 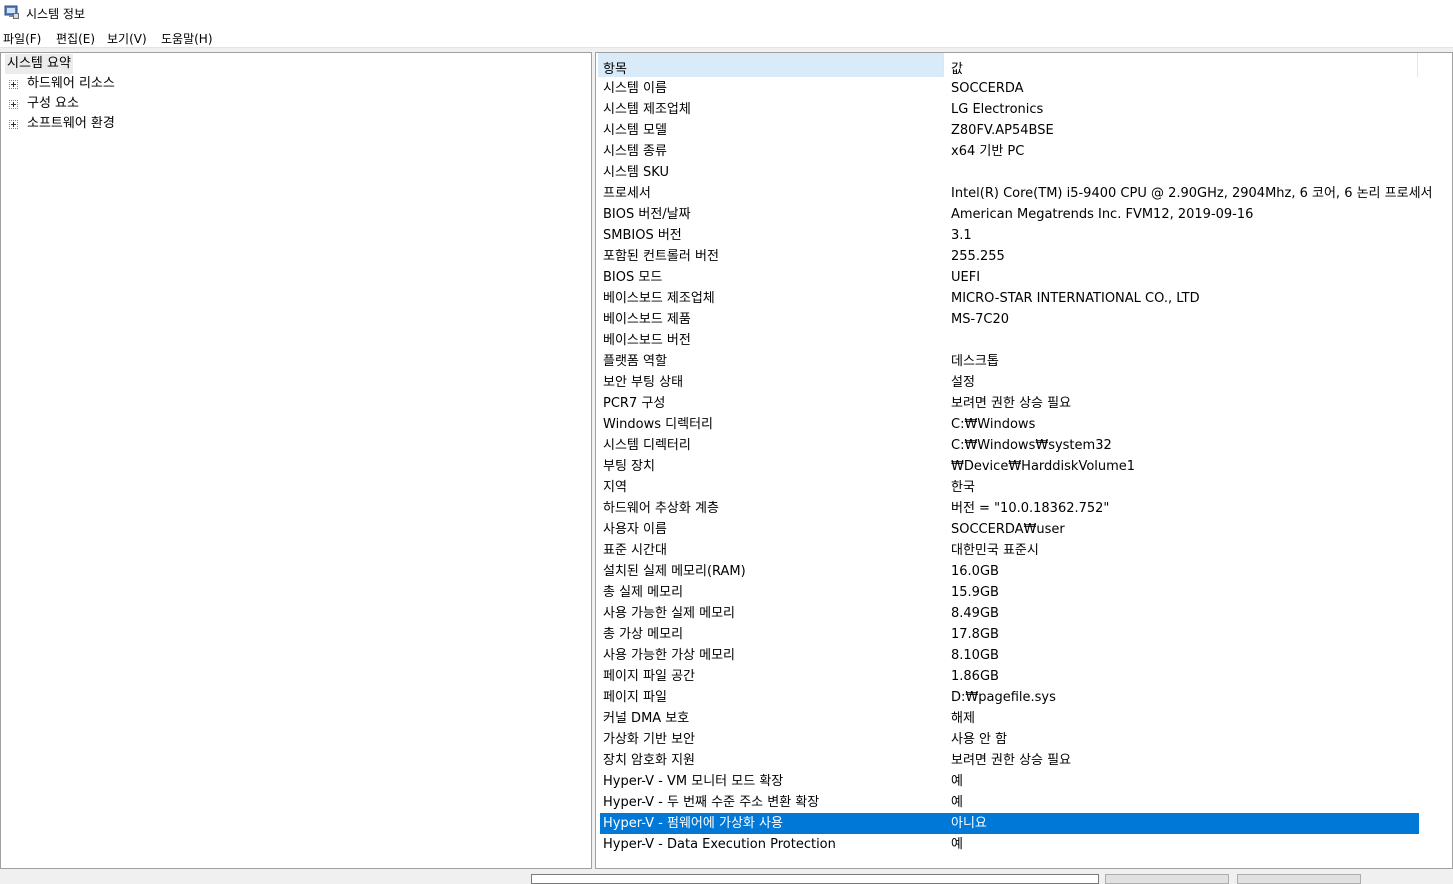 I want to click on table-row: 시스템 모델 Z80FV.AP54BSE, so click(x=1009, y=130).